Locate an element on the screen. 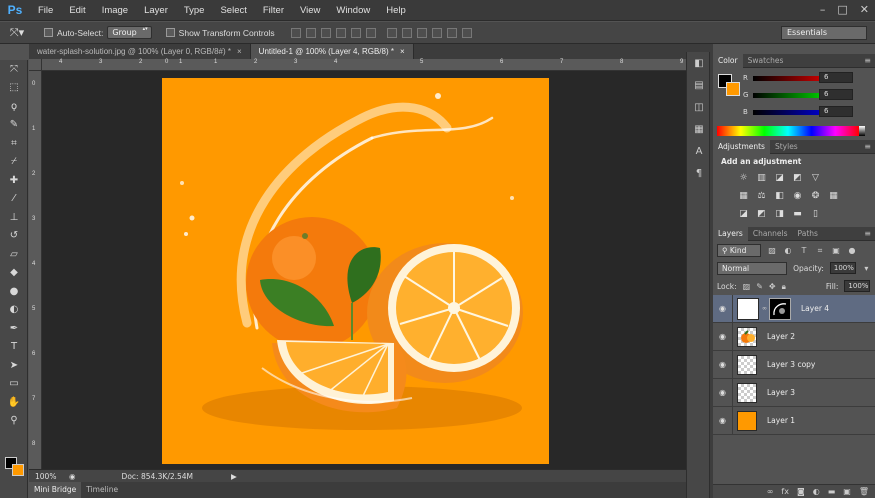  kind-filter-dropdown: ⚲ Kind is located at coordinates (739, 250).